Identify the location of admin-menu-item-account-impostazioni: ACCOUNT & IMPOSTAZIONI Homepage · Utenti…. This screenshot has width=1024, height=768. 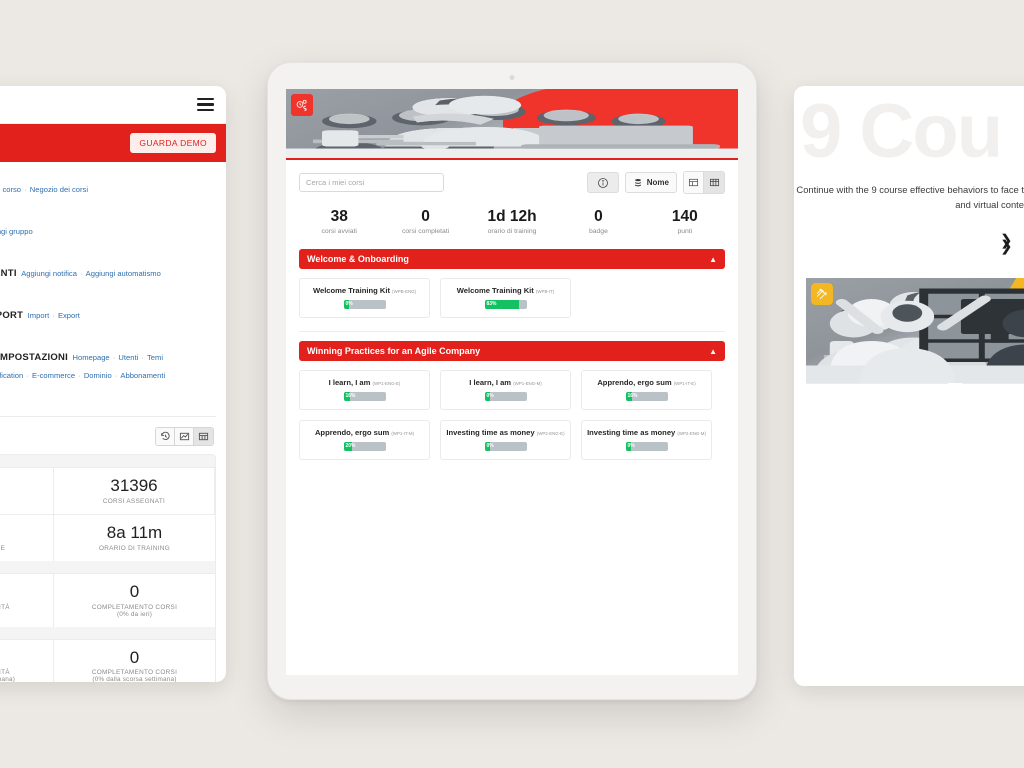
(113, 373).